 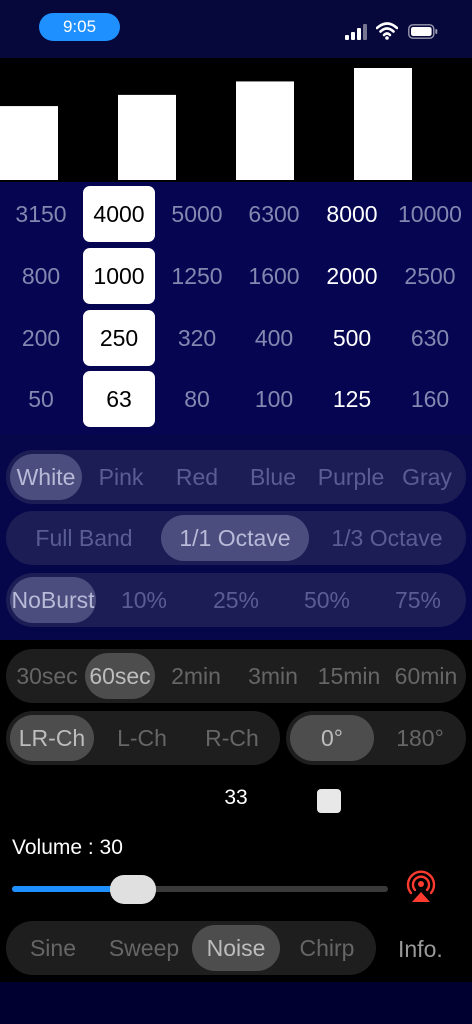 I want to click on frequency-cell: 400, so click(x=274, y=338).